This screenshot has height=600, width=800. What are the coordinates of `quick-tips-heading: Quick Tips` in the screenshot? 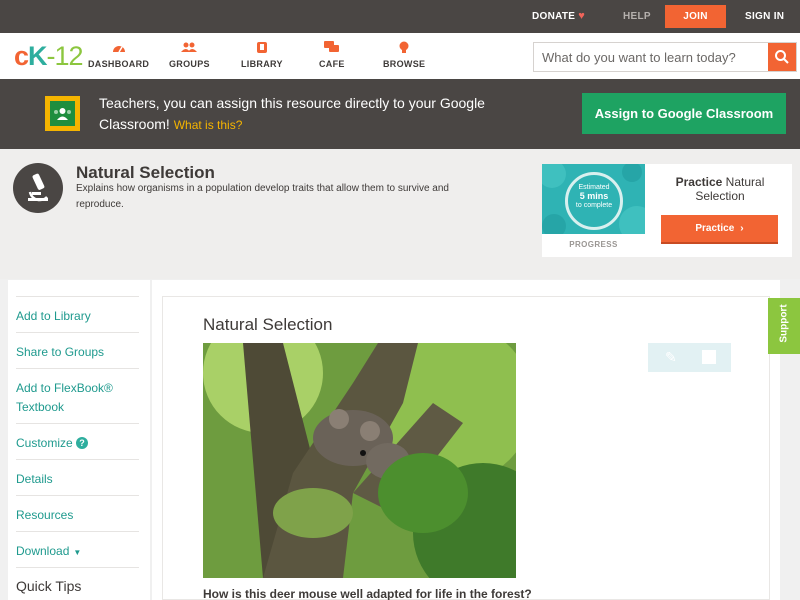 It's located at (77, 580).